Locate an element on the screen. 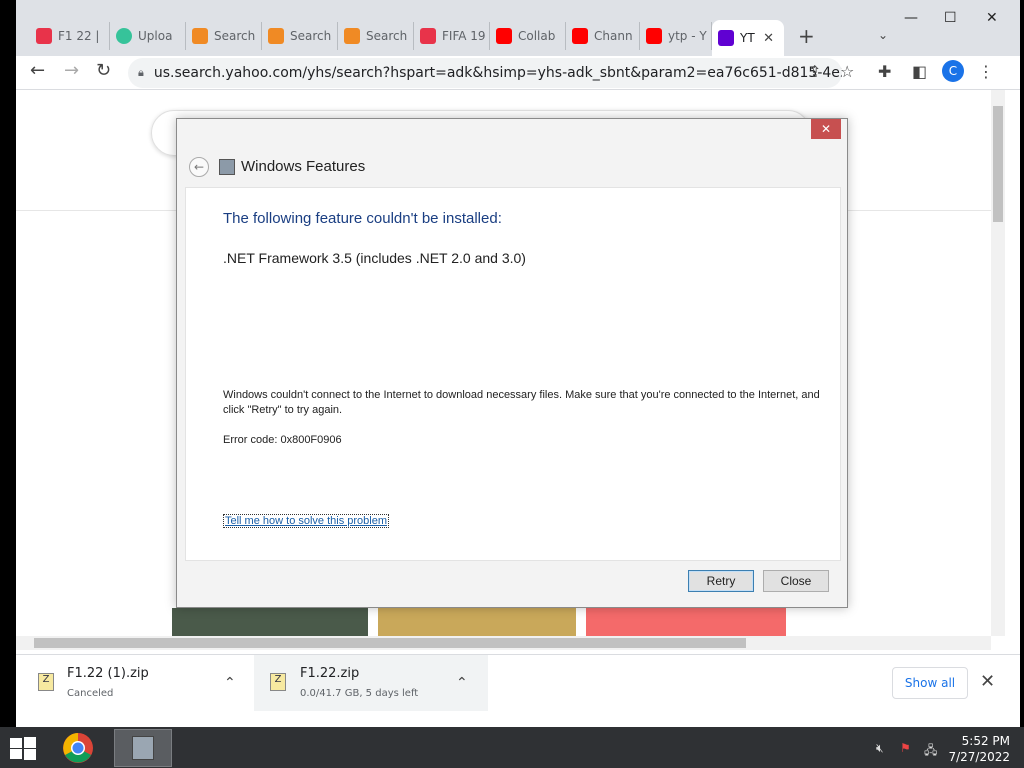 The image size is (1024, 768). extensions-puzzle-icon: ✚ is located at coordinates (884, 71).